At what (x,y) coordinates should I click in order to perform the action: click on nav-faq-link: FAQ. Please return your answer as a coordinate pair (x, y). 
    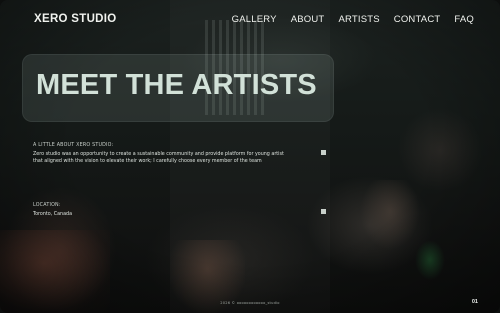
    Looking at the image, I should click on (464, 19).